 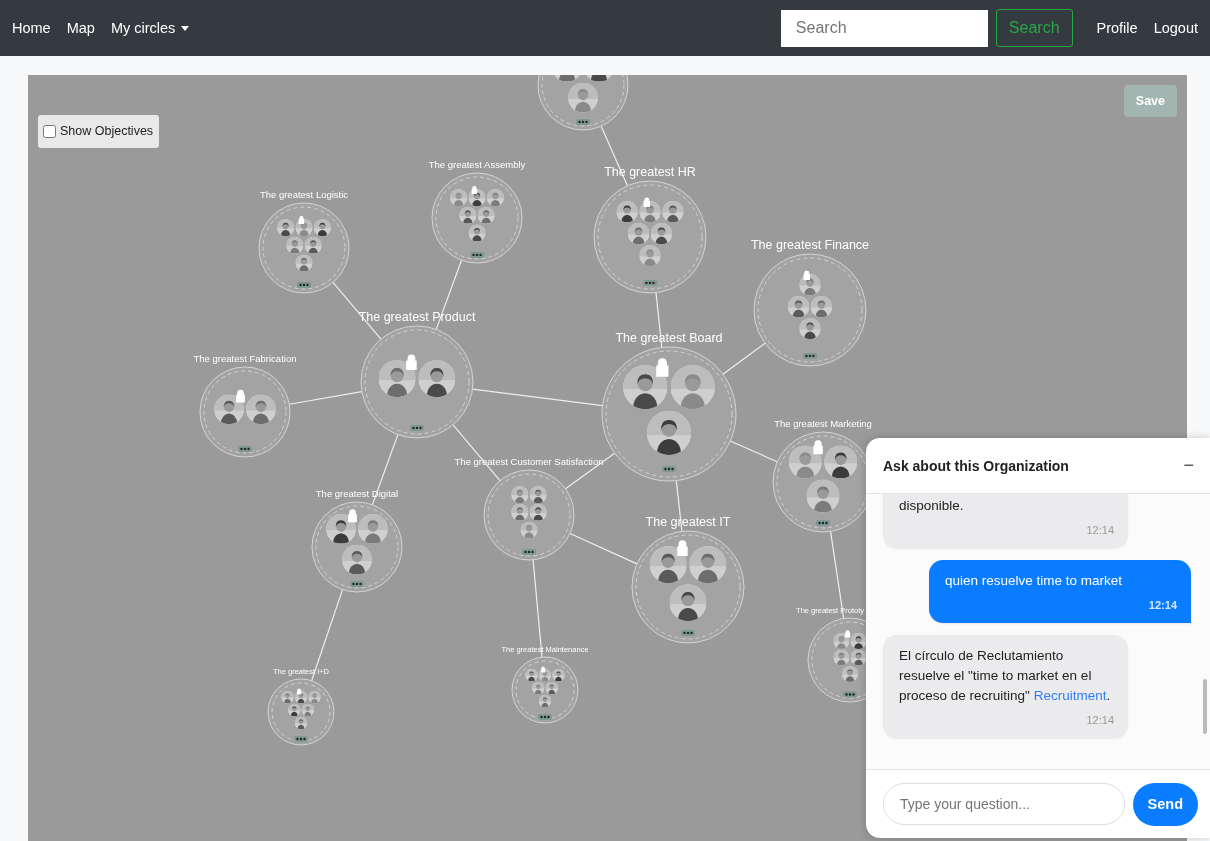 I want to click on scrollbar, so click(x=1205, y=706).